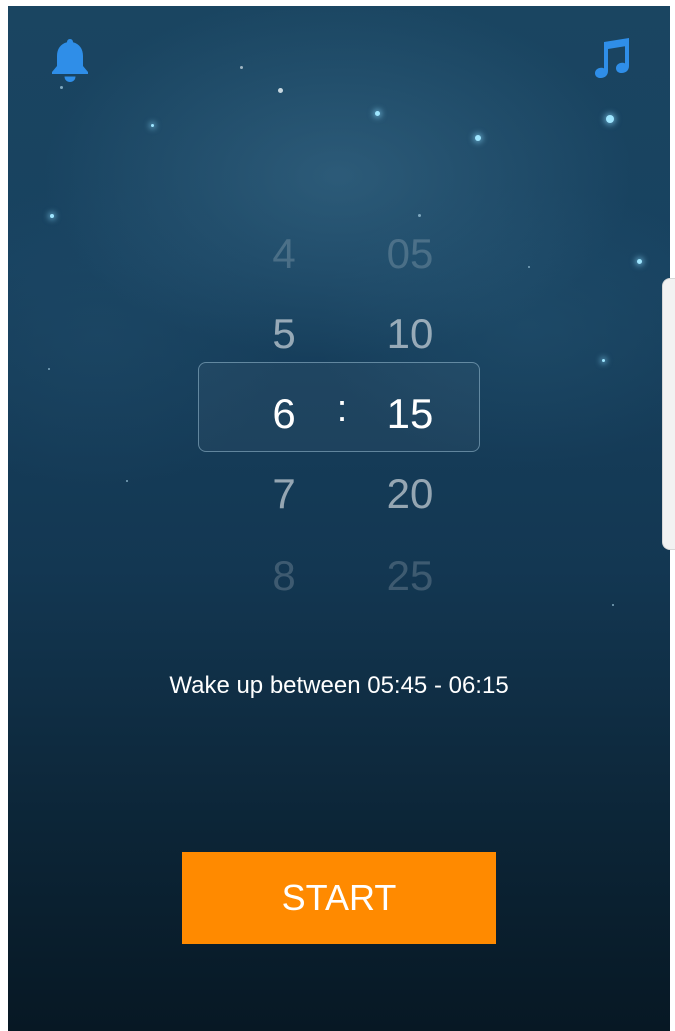 The image size is (675, 1031). Describe the element at coordinates (410, 414) in the screenshot. I see `selected-minute: 15` at that location.